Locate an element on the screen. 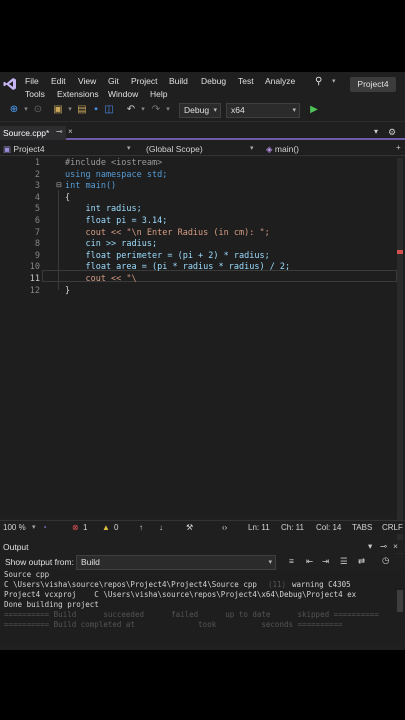  zoom-level: 100 % is located at coordinates (14, 527).